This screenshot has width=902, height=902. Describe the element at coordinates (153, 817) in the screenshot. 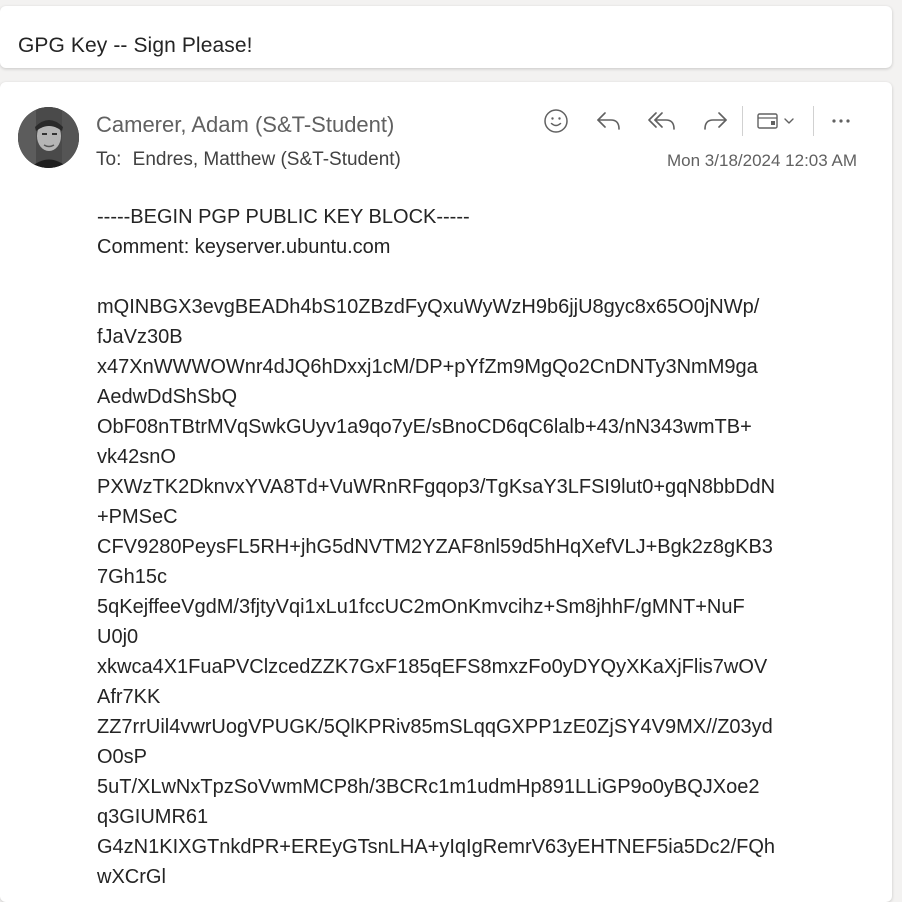

I see `pgp-key-line: q3GIUMR61` at that location.